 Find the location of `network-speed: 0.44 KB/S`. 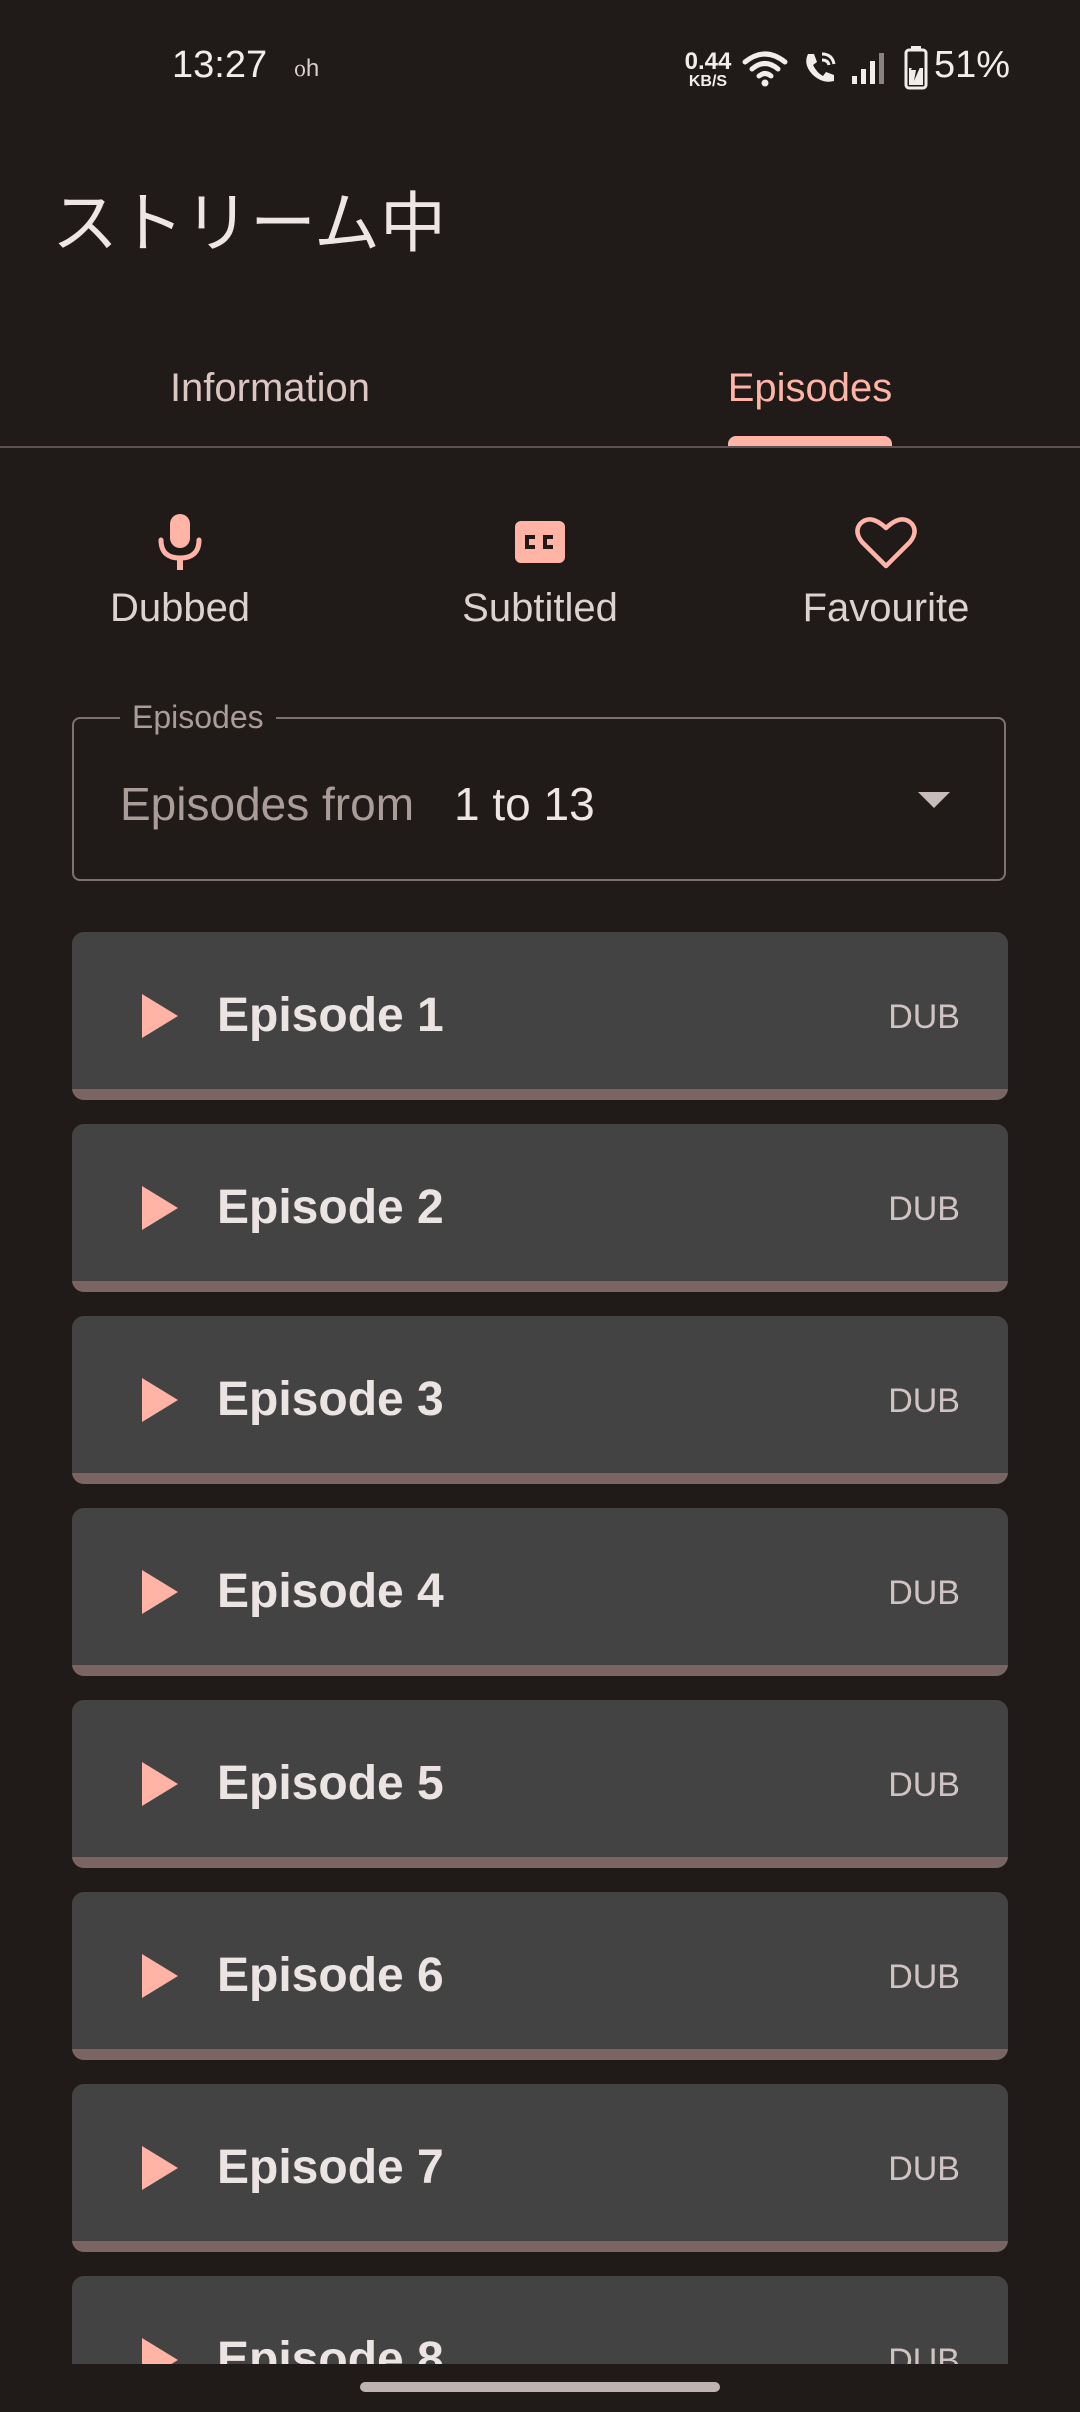

network-speed: 0.44 KB/S is located at coordinates (708, 70).